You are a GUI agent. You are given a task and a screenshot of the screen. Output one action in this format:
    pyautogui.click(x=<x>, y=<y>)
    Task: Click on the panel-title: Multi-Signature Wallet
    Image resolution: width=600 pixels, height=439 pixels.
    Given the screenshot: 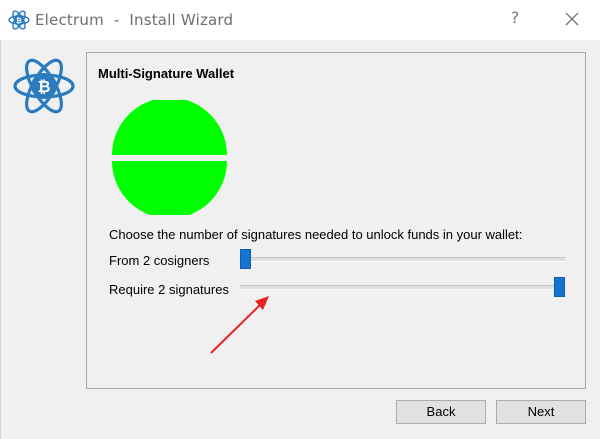 What is the action you would take?
    pyautogui.click(x=166, y=73)
    